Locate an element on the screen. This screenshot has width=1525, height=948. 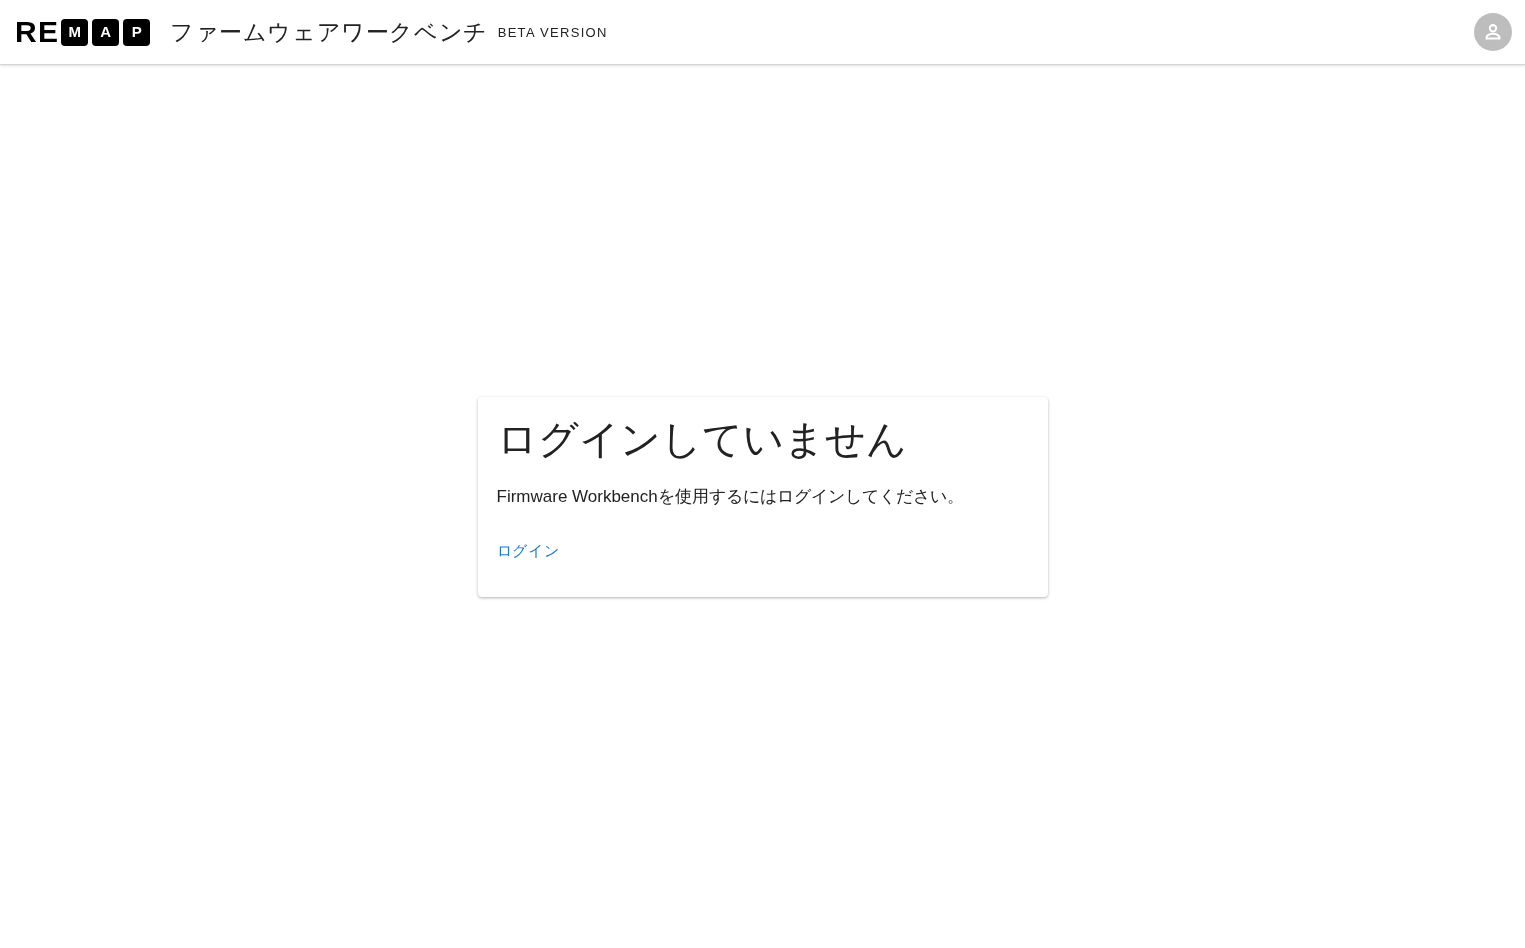
card-heading: ログインしていません is located at coordinates (702, 439).